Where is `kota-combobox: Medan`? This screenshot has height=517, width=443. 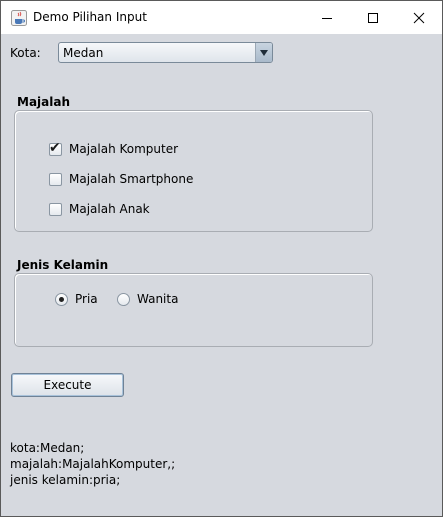
kota-combobox: Medan is located at coordinates (165, 52).